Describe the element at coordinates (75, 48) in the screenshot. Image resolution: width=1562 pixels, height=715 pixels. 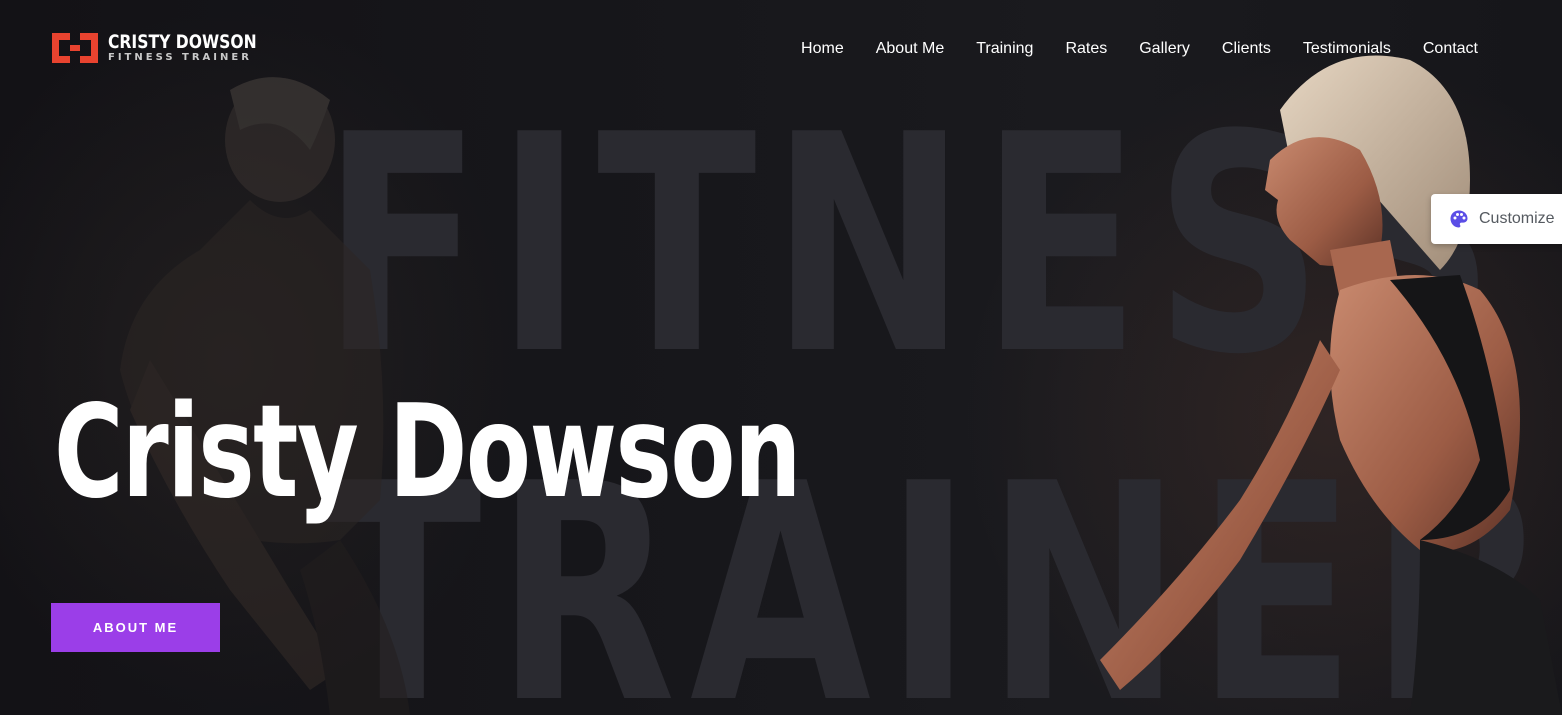
I see `ch-monogram-icon` at that location.